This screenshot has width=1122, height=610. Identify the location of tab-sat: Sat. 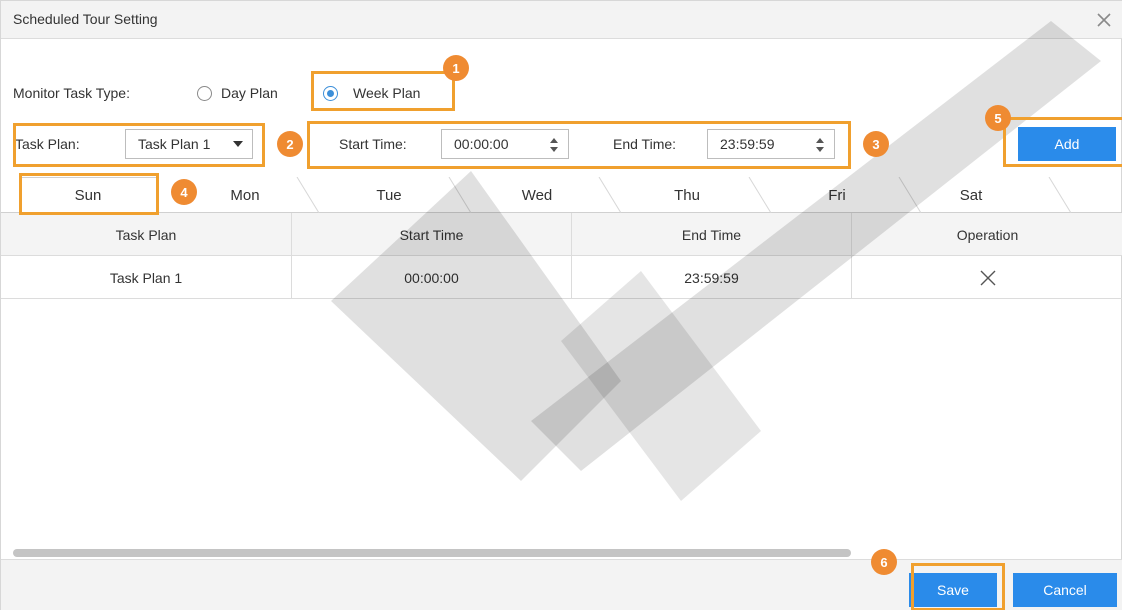
(971, 195).